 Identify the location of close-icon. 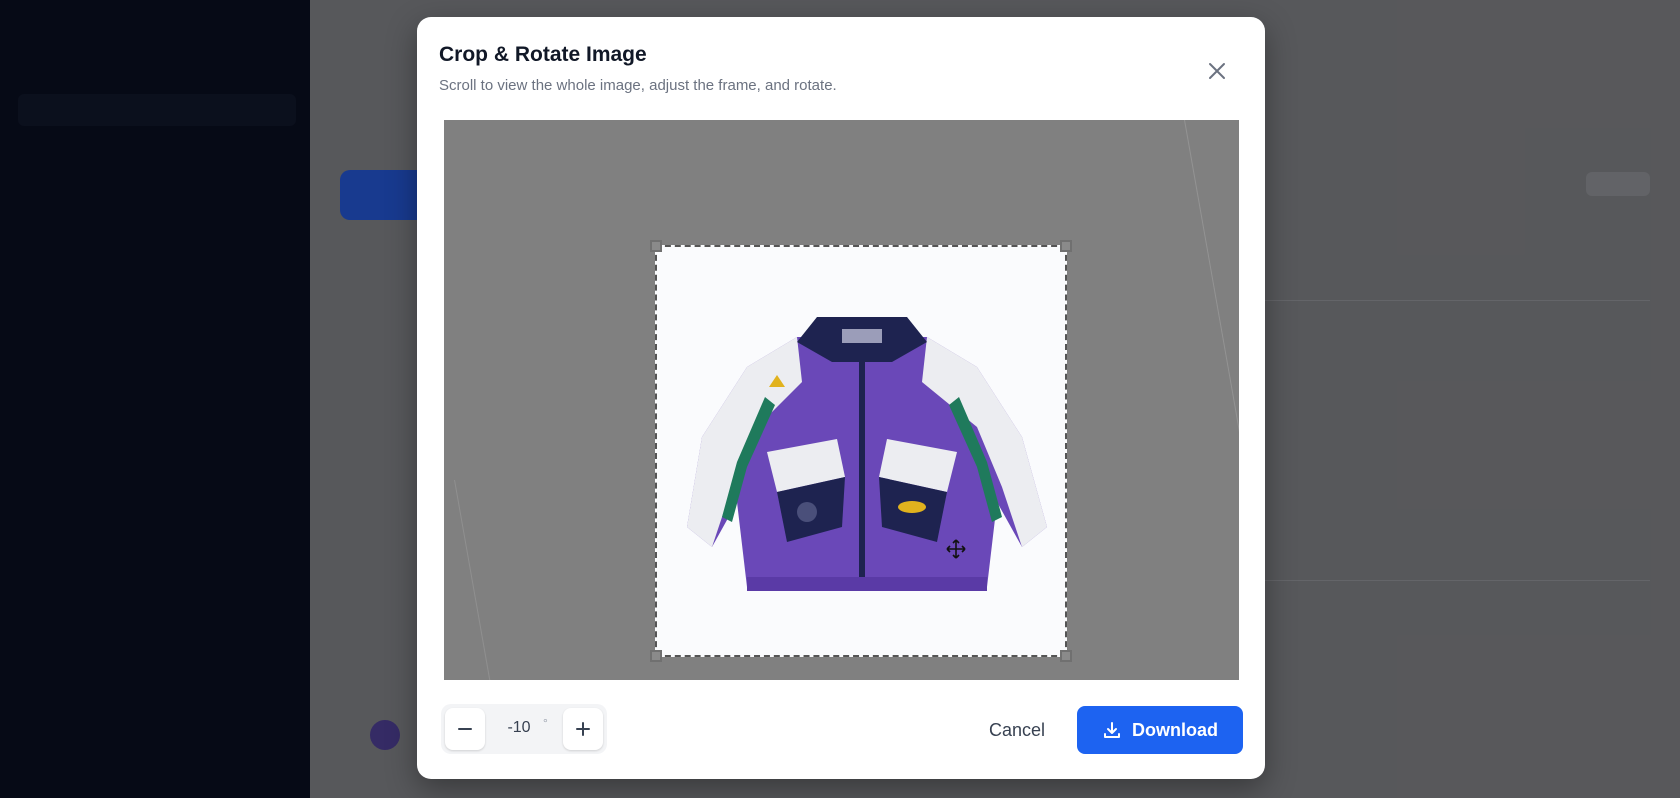
(1217, 71).